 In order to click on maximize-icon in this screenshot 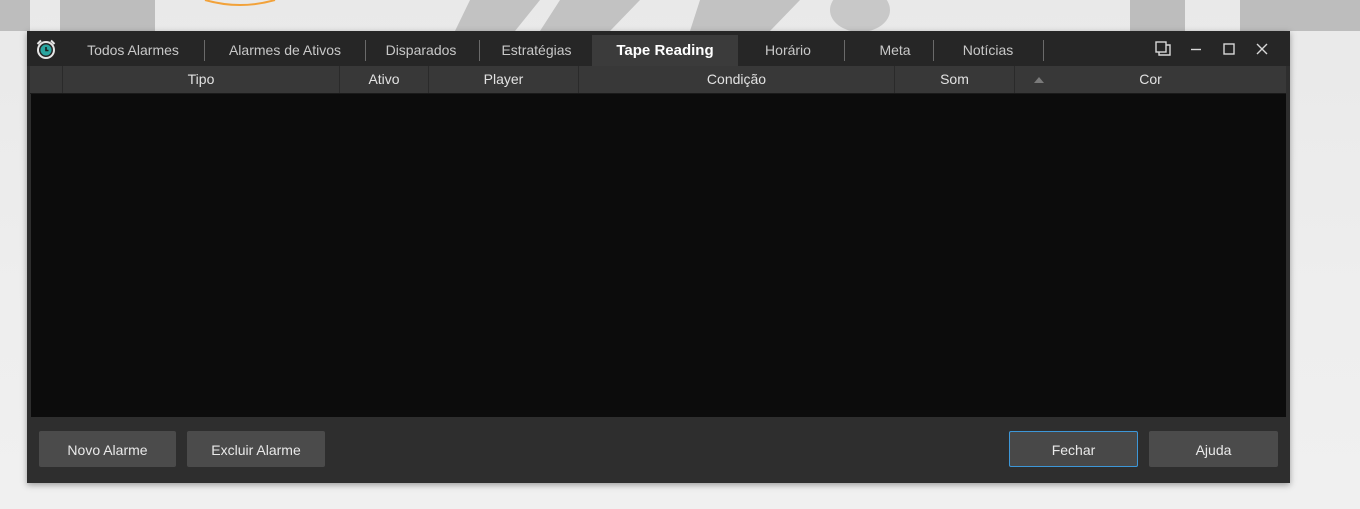, I will do `click(1229, 49)`.